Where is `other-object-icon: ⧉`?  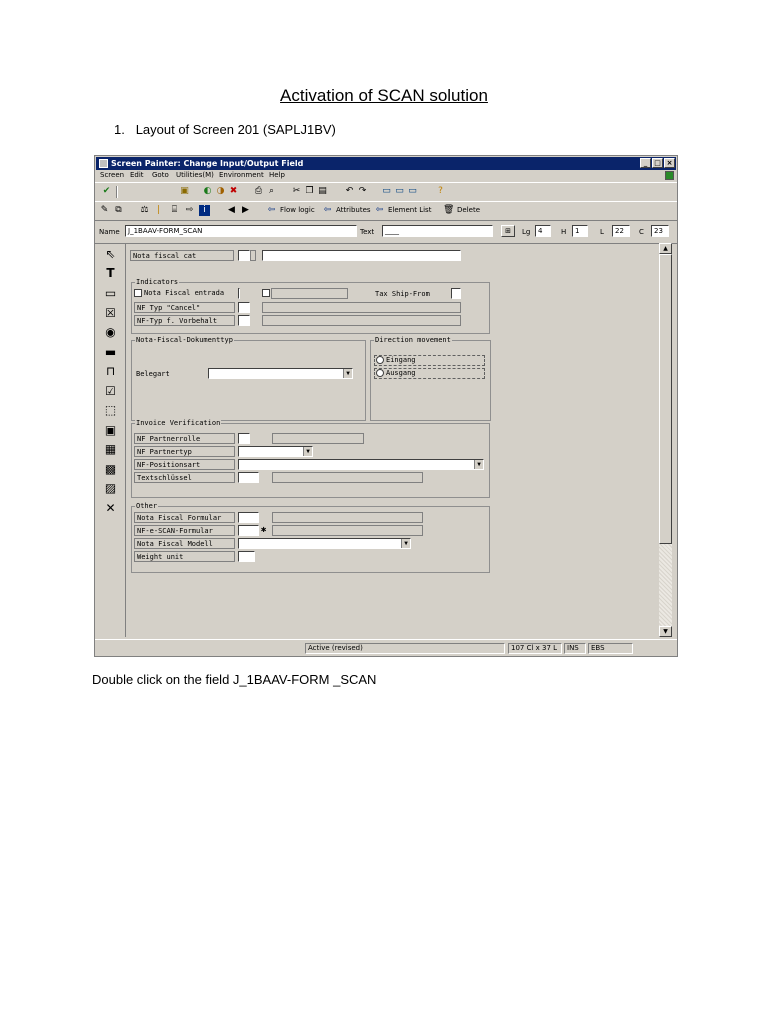 other-object-icon: ⧉ is located at coordinates (118, 210).